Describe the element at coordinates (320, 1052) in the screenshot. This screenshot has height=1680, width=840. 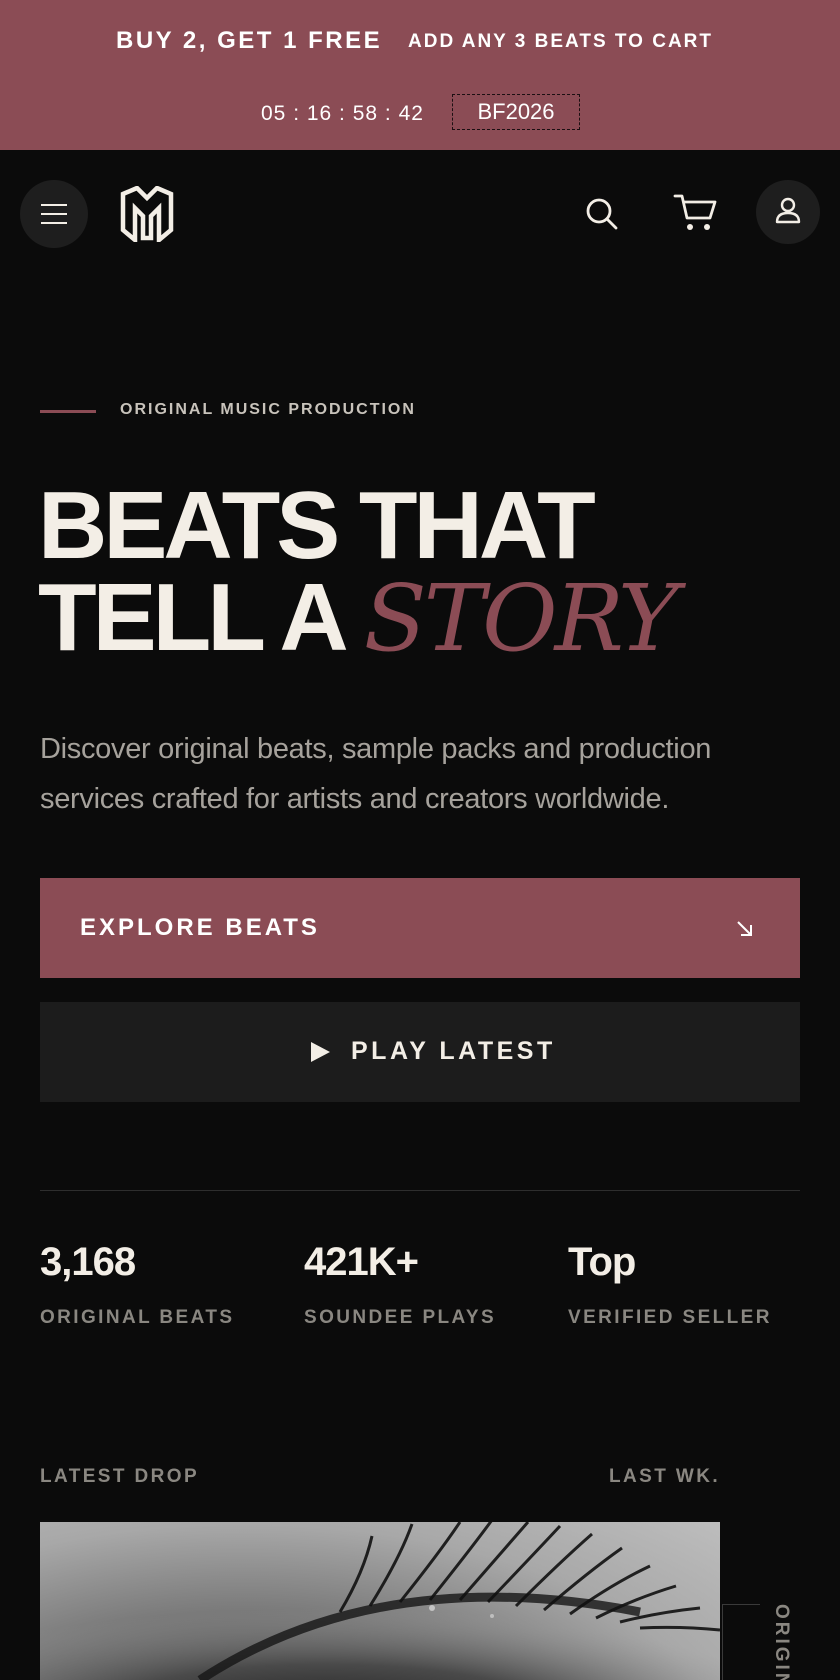
I see `play-icon` at that location.